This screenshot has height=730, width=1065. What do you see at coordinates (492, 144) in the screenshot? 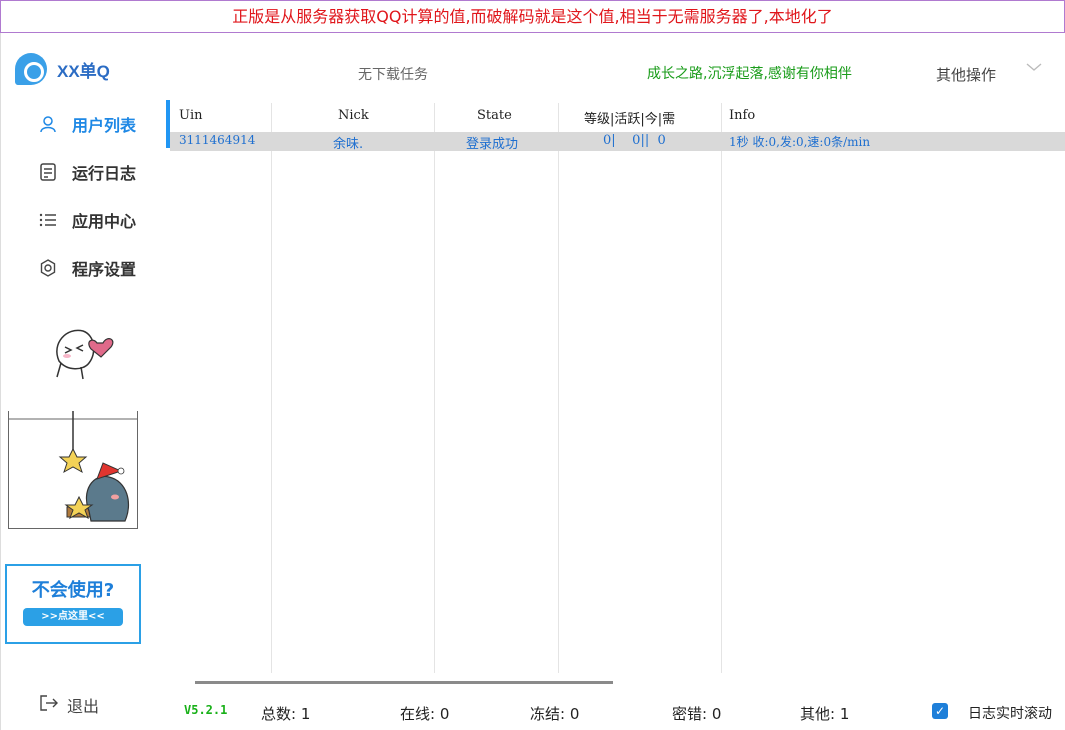
I see `cell-state: 登录成功` at bounding box center [492, 144].